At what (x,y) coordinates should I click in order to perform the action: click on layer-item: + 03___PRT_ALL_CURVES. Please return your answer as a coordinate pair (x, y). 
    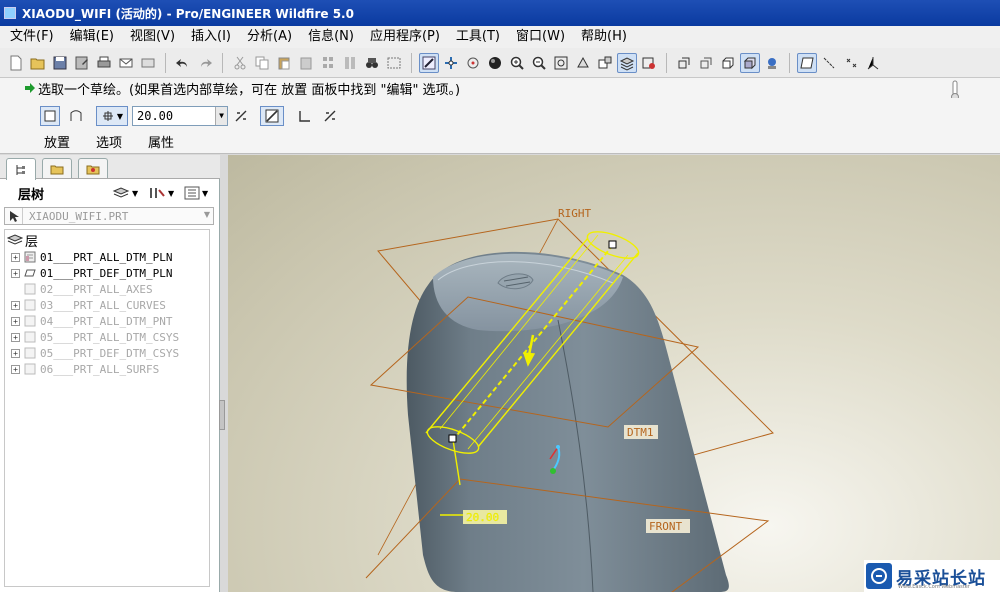
    Looking at the image, I should click on (88, 305).